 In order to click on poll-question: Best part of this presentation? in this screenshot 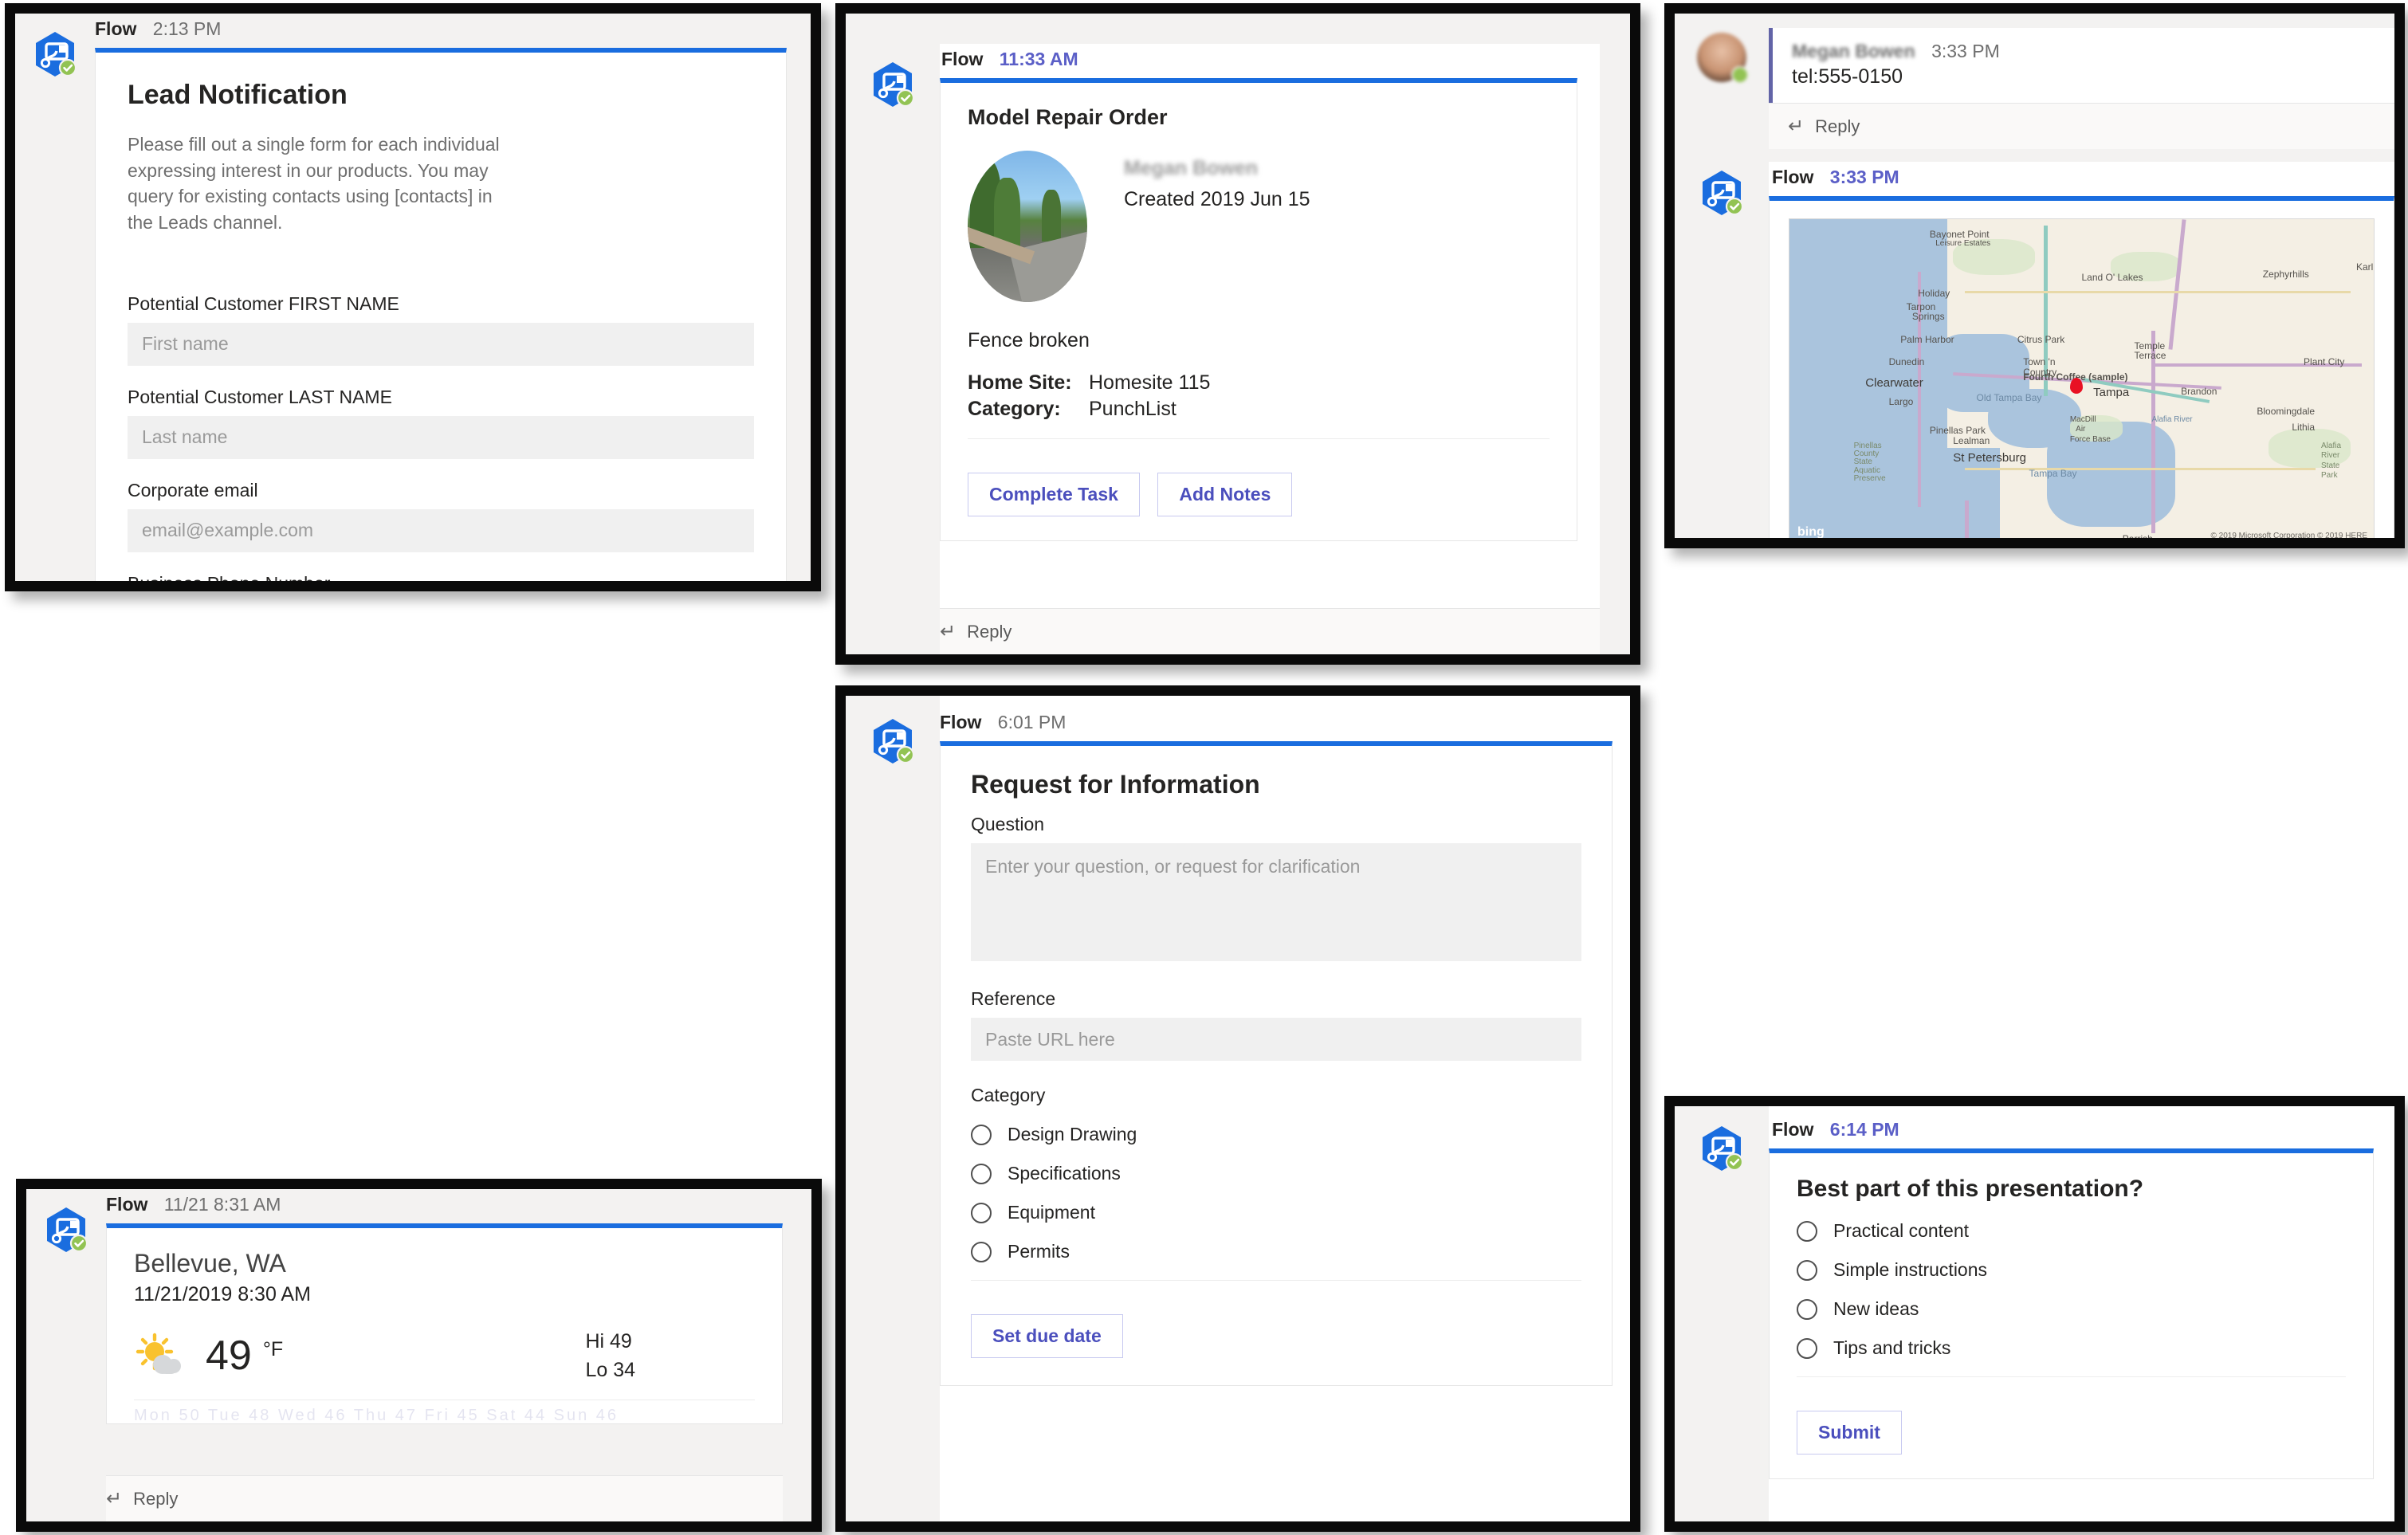, I will do `click(1970, 1189)`.